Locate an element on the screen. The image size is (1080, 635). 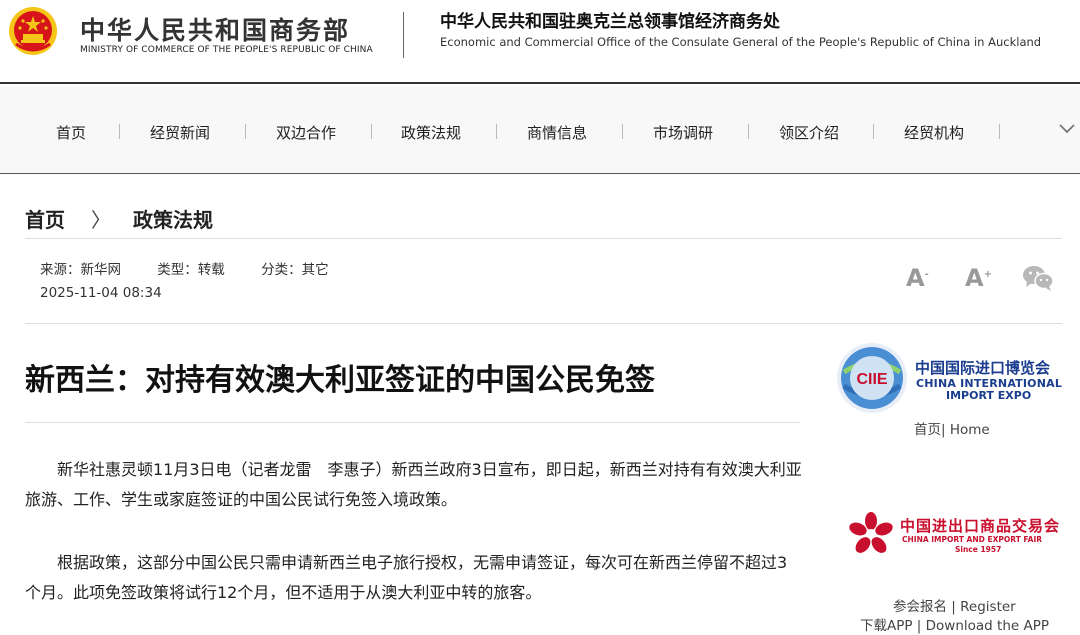
font-decrease-label: A is located at coordinates (915, 278).